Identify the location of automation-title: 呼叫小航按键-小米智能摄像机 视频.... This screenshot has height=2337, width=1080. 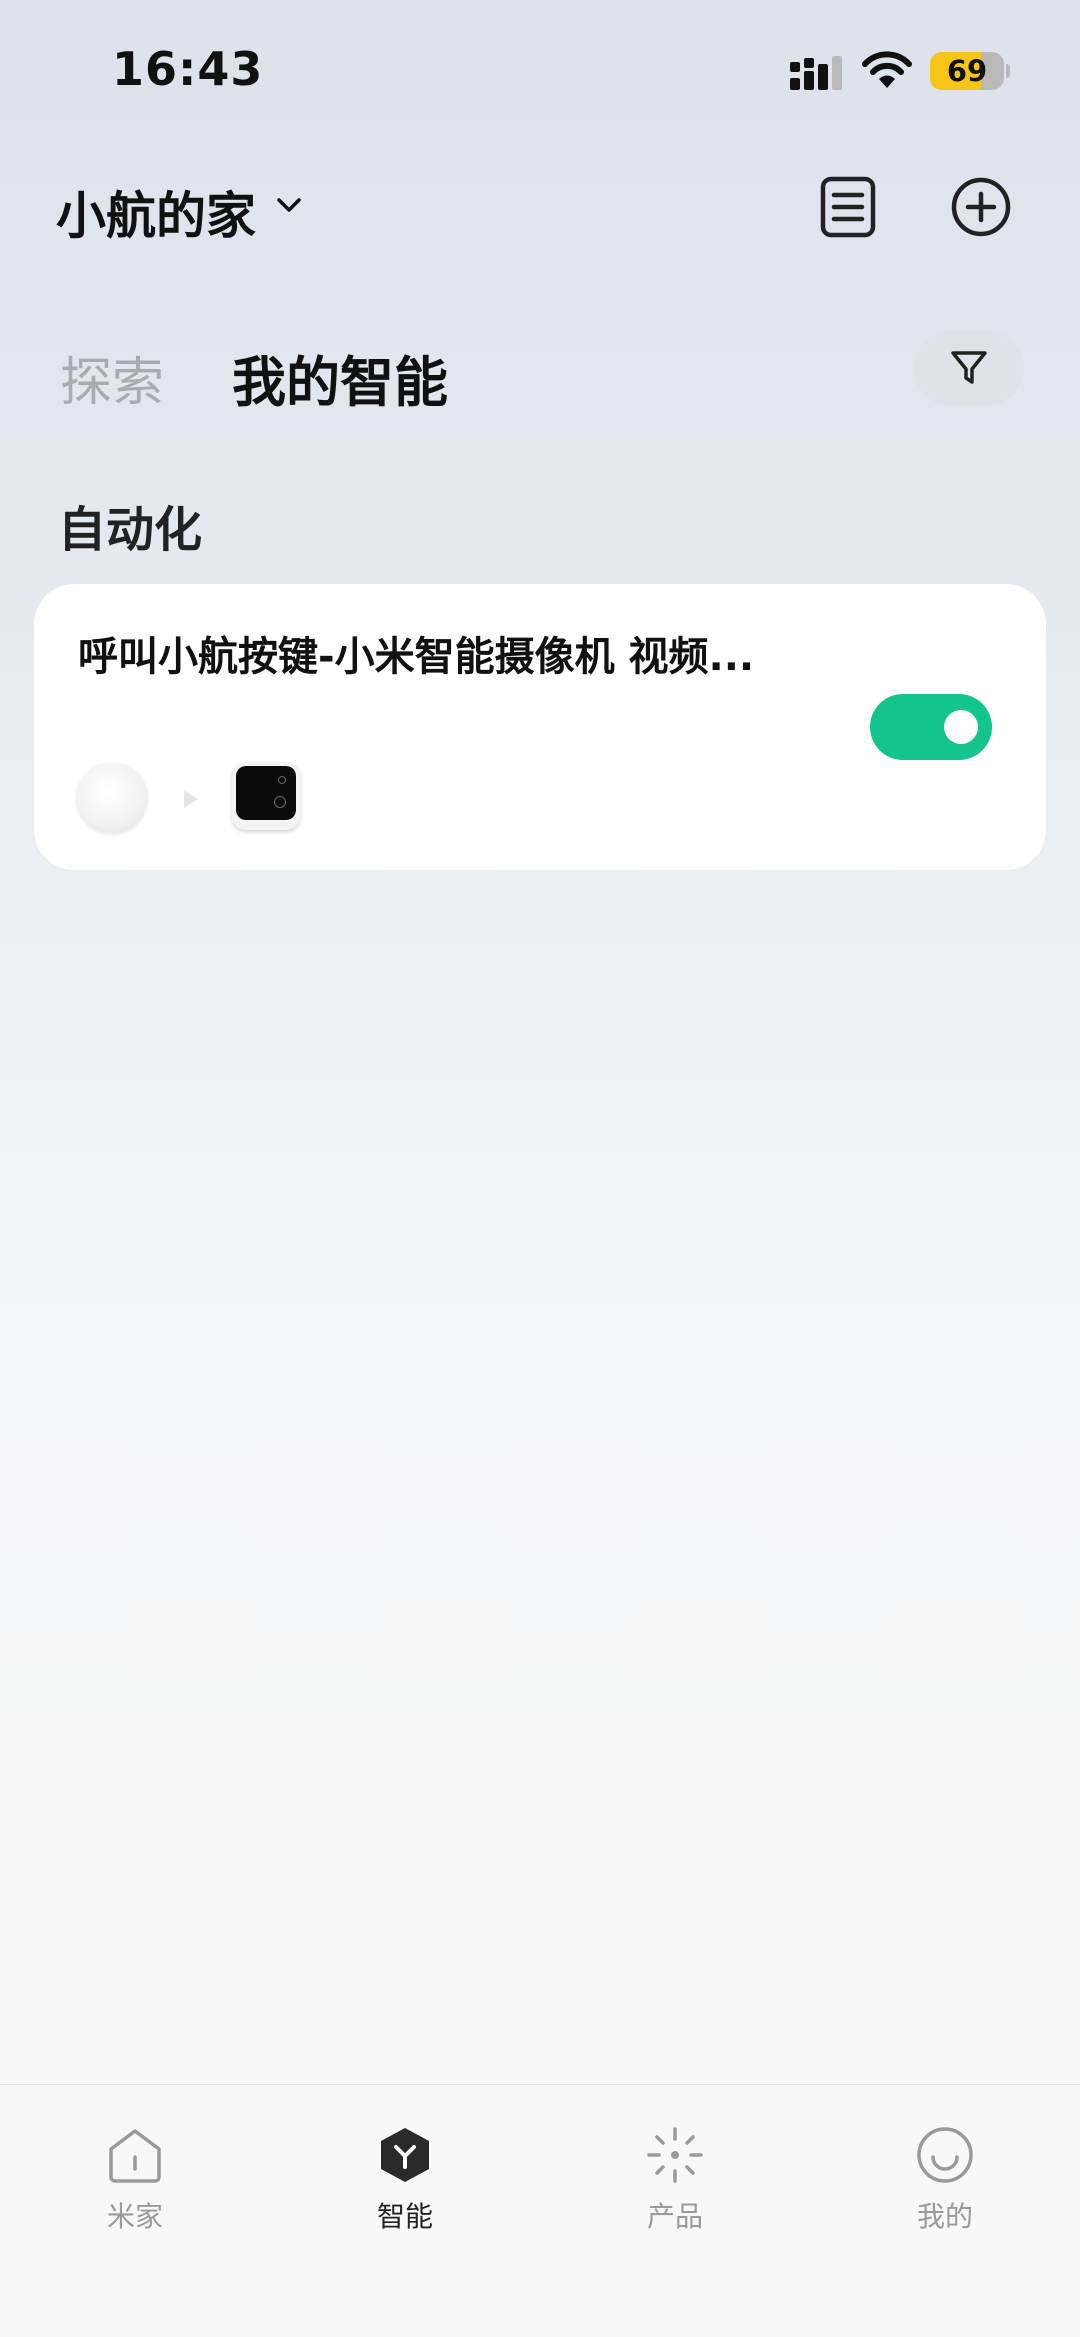
(416, 657).